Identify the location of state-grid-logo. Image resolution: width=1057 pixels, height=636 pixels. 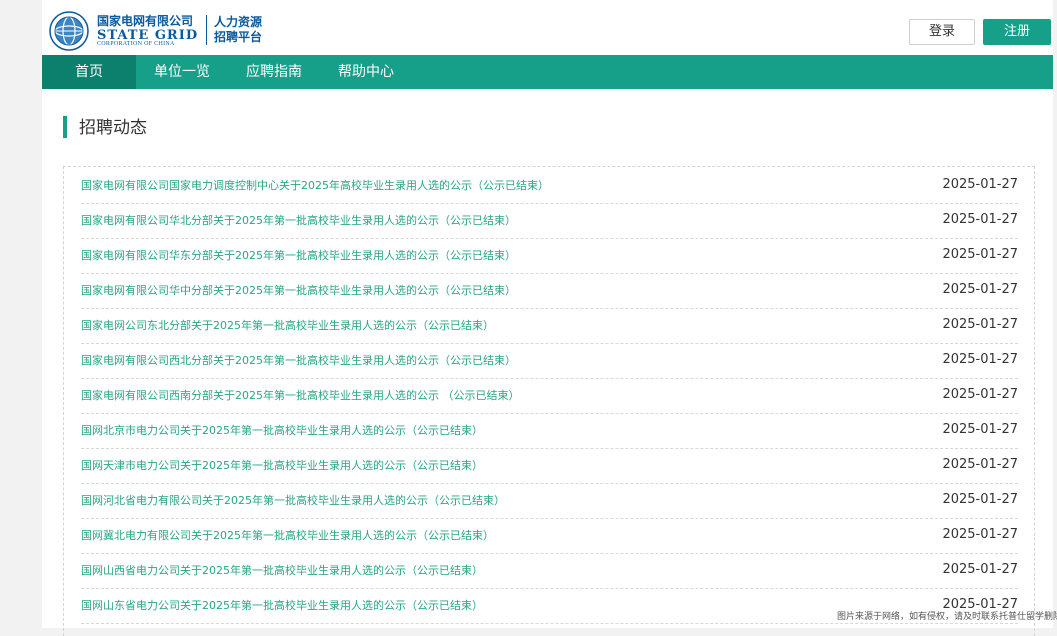
(69, 31).